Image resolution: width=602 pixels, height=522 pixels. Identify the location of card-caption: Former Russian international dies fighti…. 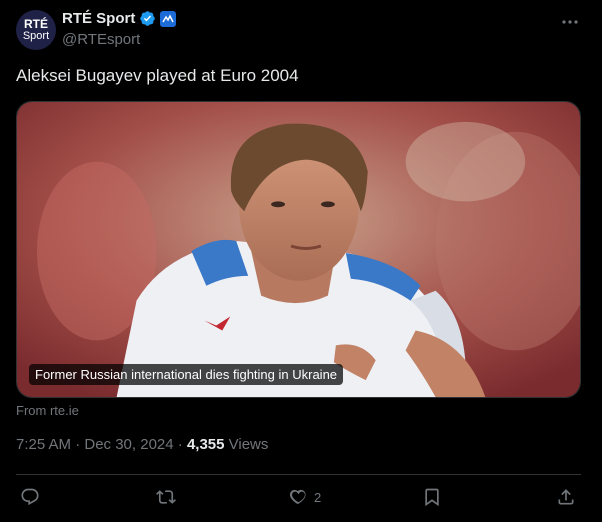
(186, 374).